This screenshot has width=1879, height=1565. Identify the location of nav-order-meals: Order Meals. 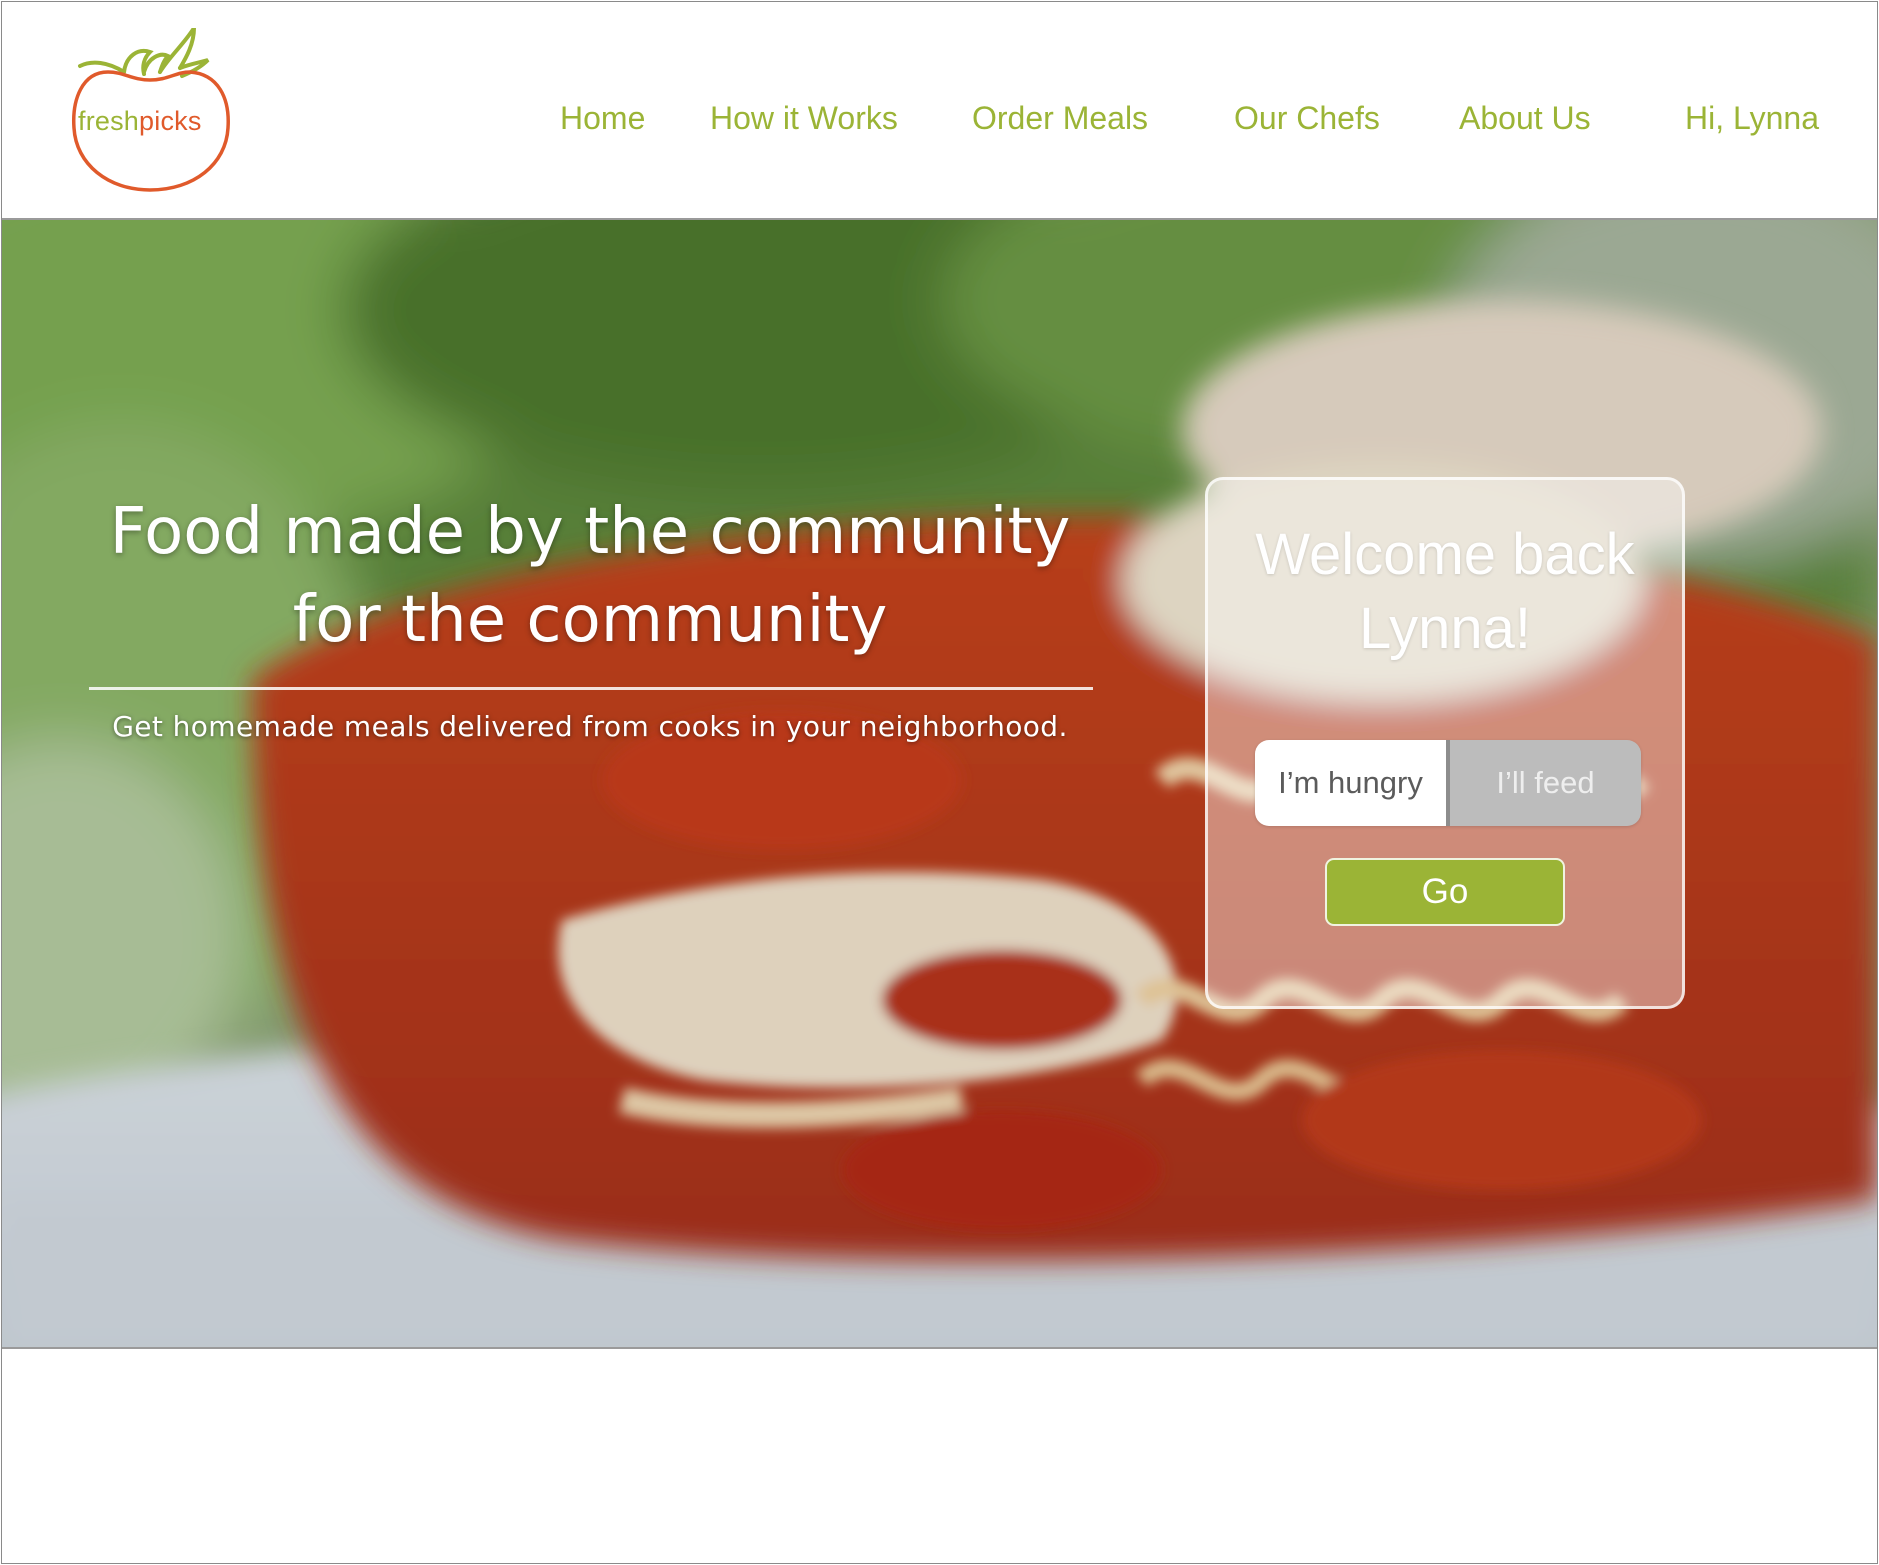
(1060, 118).